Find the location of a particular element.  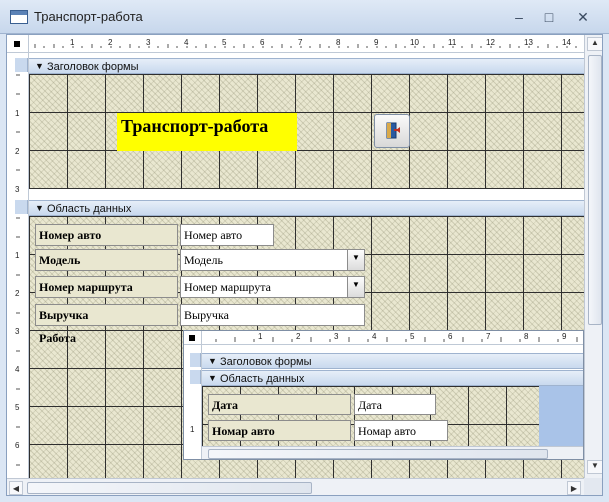

subform-header-section-bar: ▼ Заголовок формы is located at coordinates (392, 361).